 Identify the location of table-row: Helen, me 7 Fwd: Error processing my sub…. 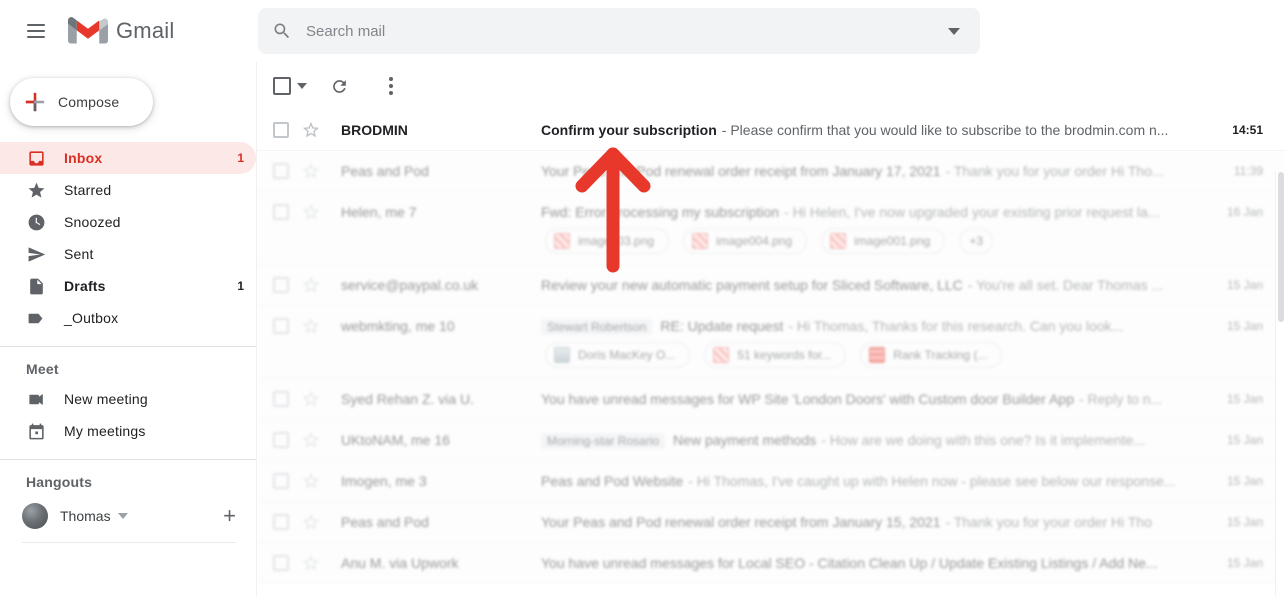
(771, 228).